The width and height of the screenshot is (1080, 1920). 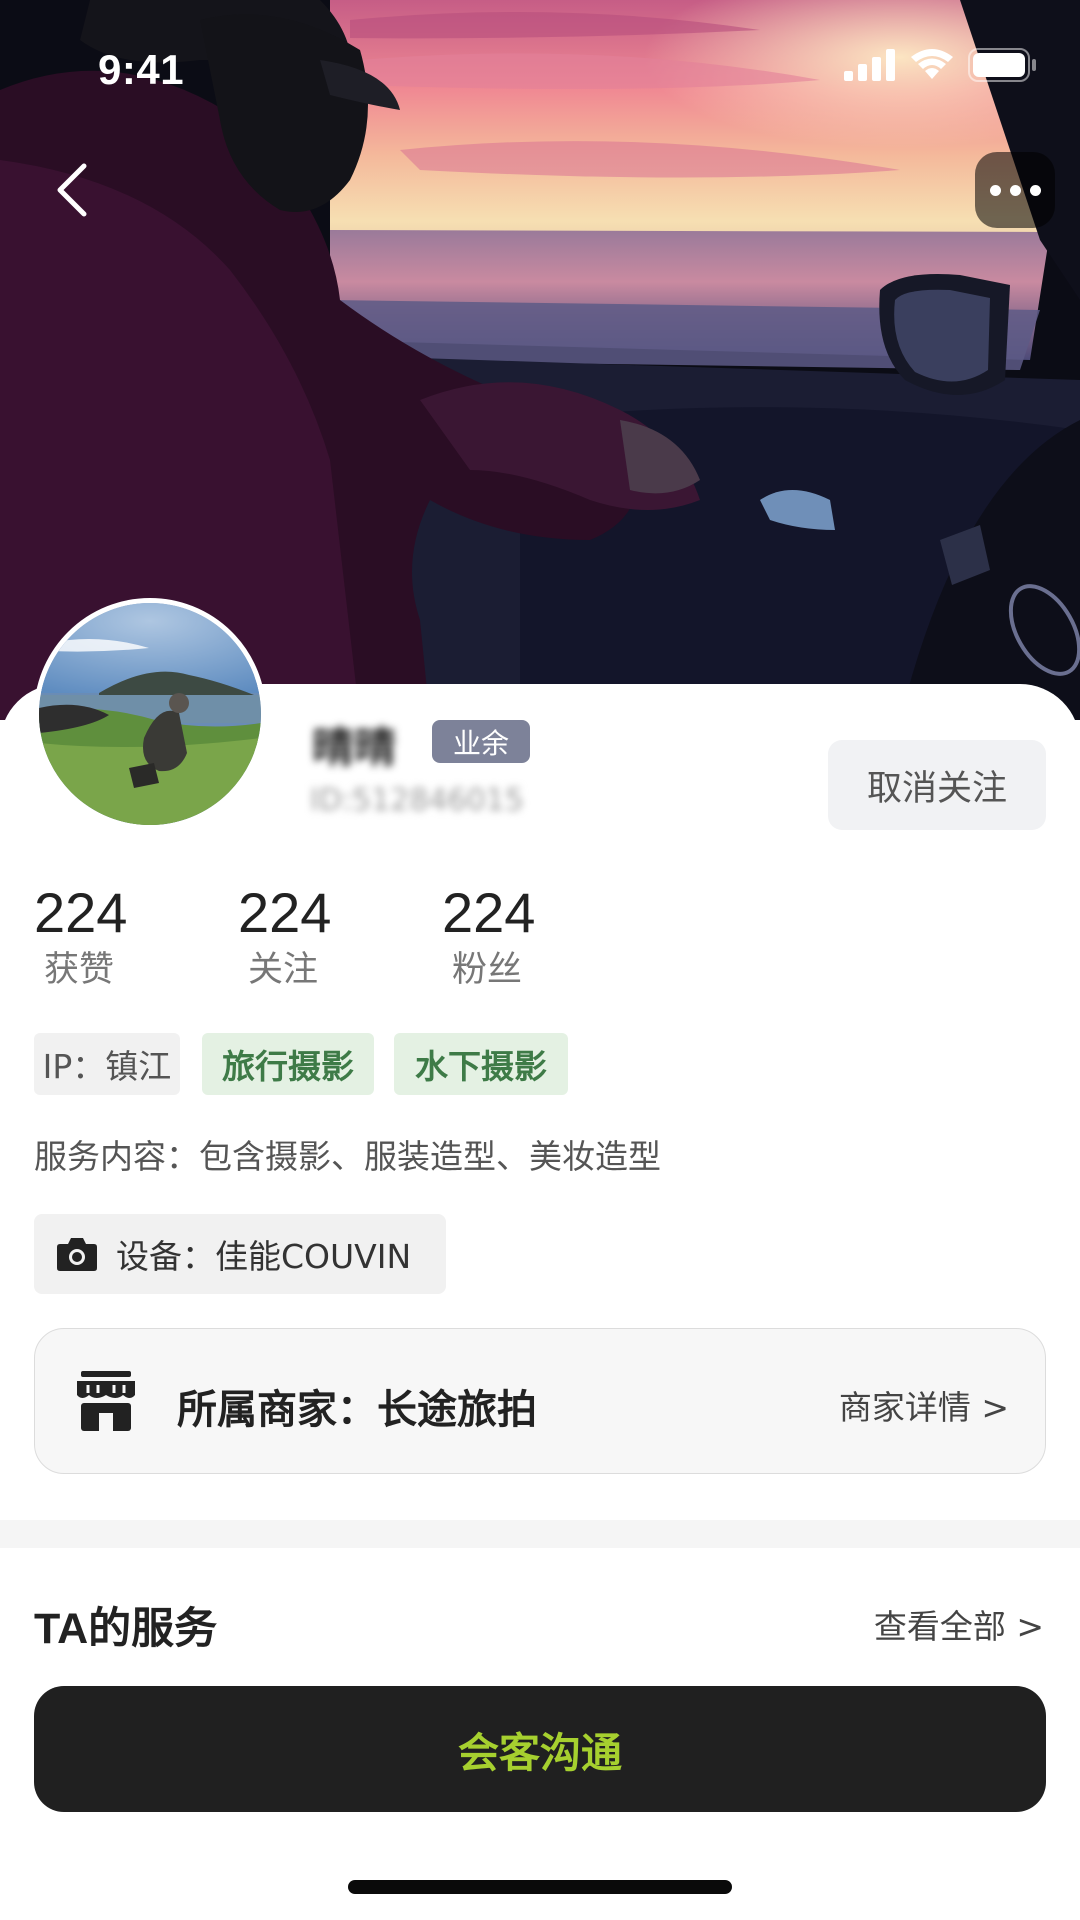 I want to click on unfollow-button: 取消关注, so click(x=937, y=785).